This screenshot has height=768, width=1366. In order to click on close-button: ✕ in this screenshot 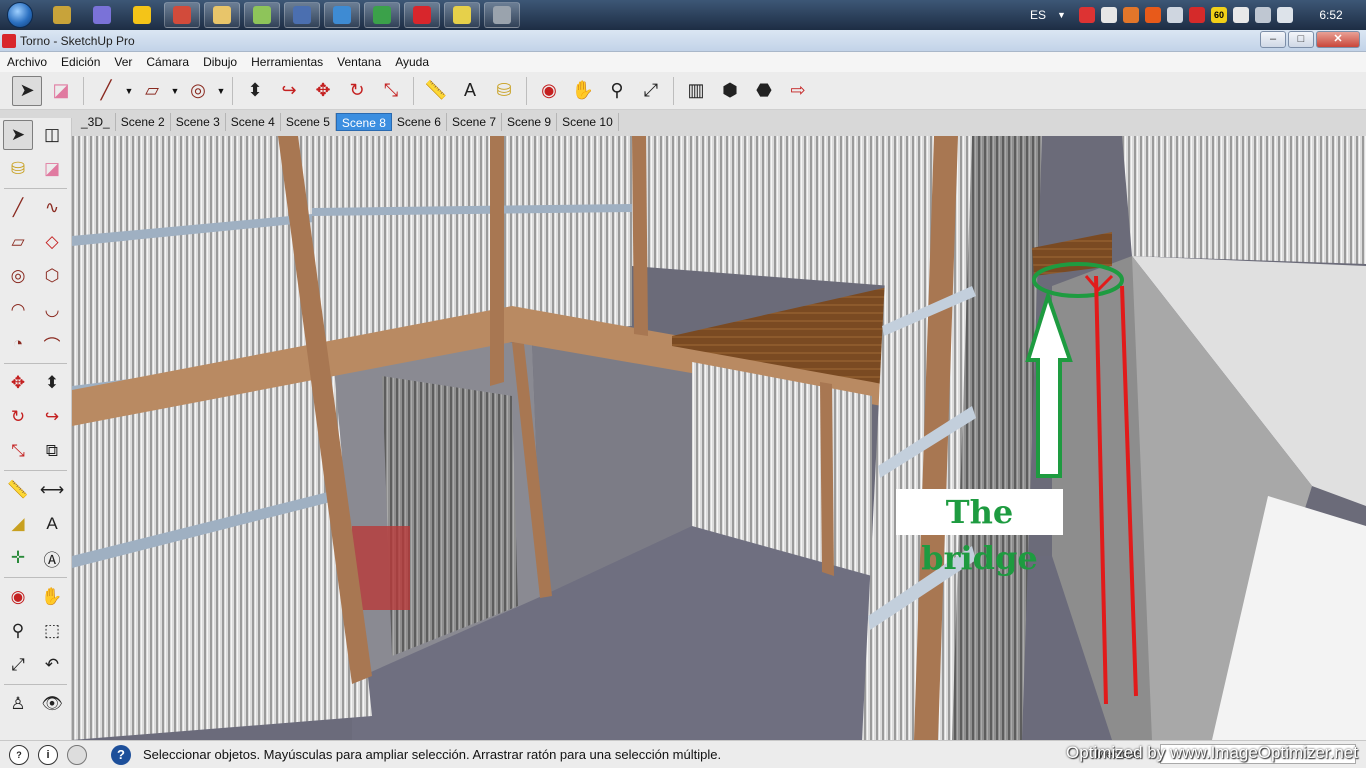, I will do `click(1338, 39)`.